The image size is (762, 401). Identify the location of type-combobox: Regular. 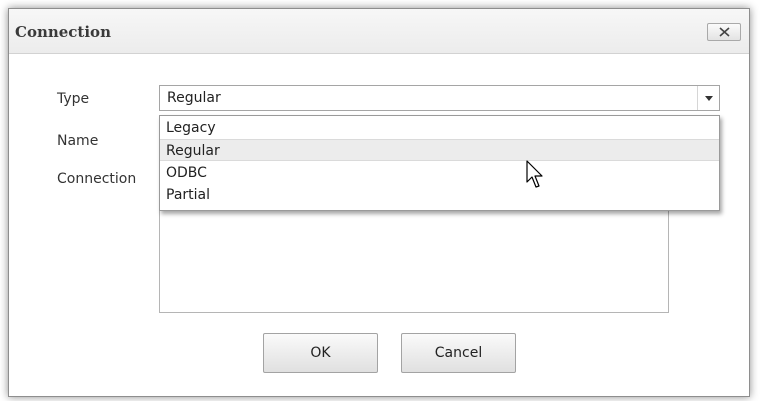
(439, 98).